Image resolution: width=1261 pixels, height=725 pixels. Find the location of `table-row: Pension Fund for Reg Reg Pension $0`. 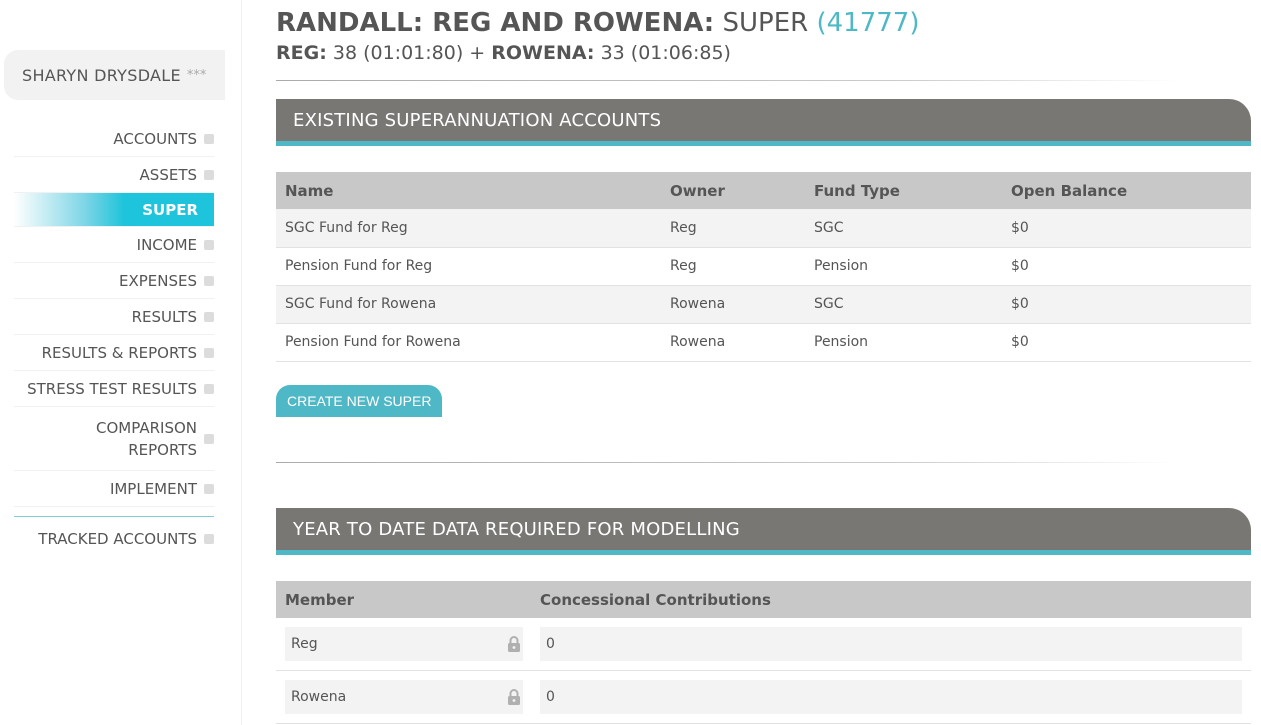

table-row: Pension Fund for Reg Reg Pension $0 is located at coordinates (763, 266).